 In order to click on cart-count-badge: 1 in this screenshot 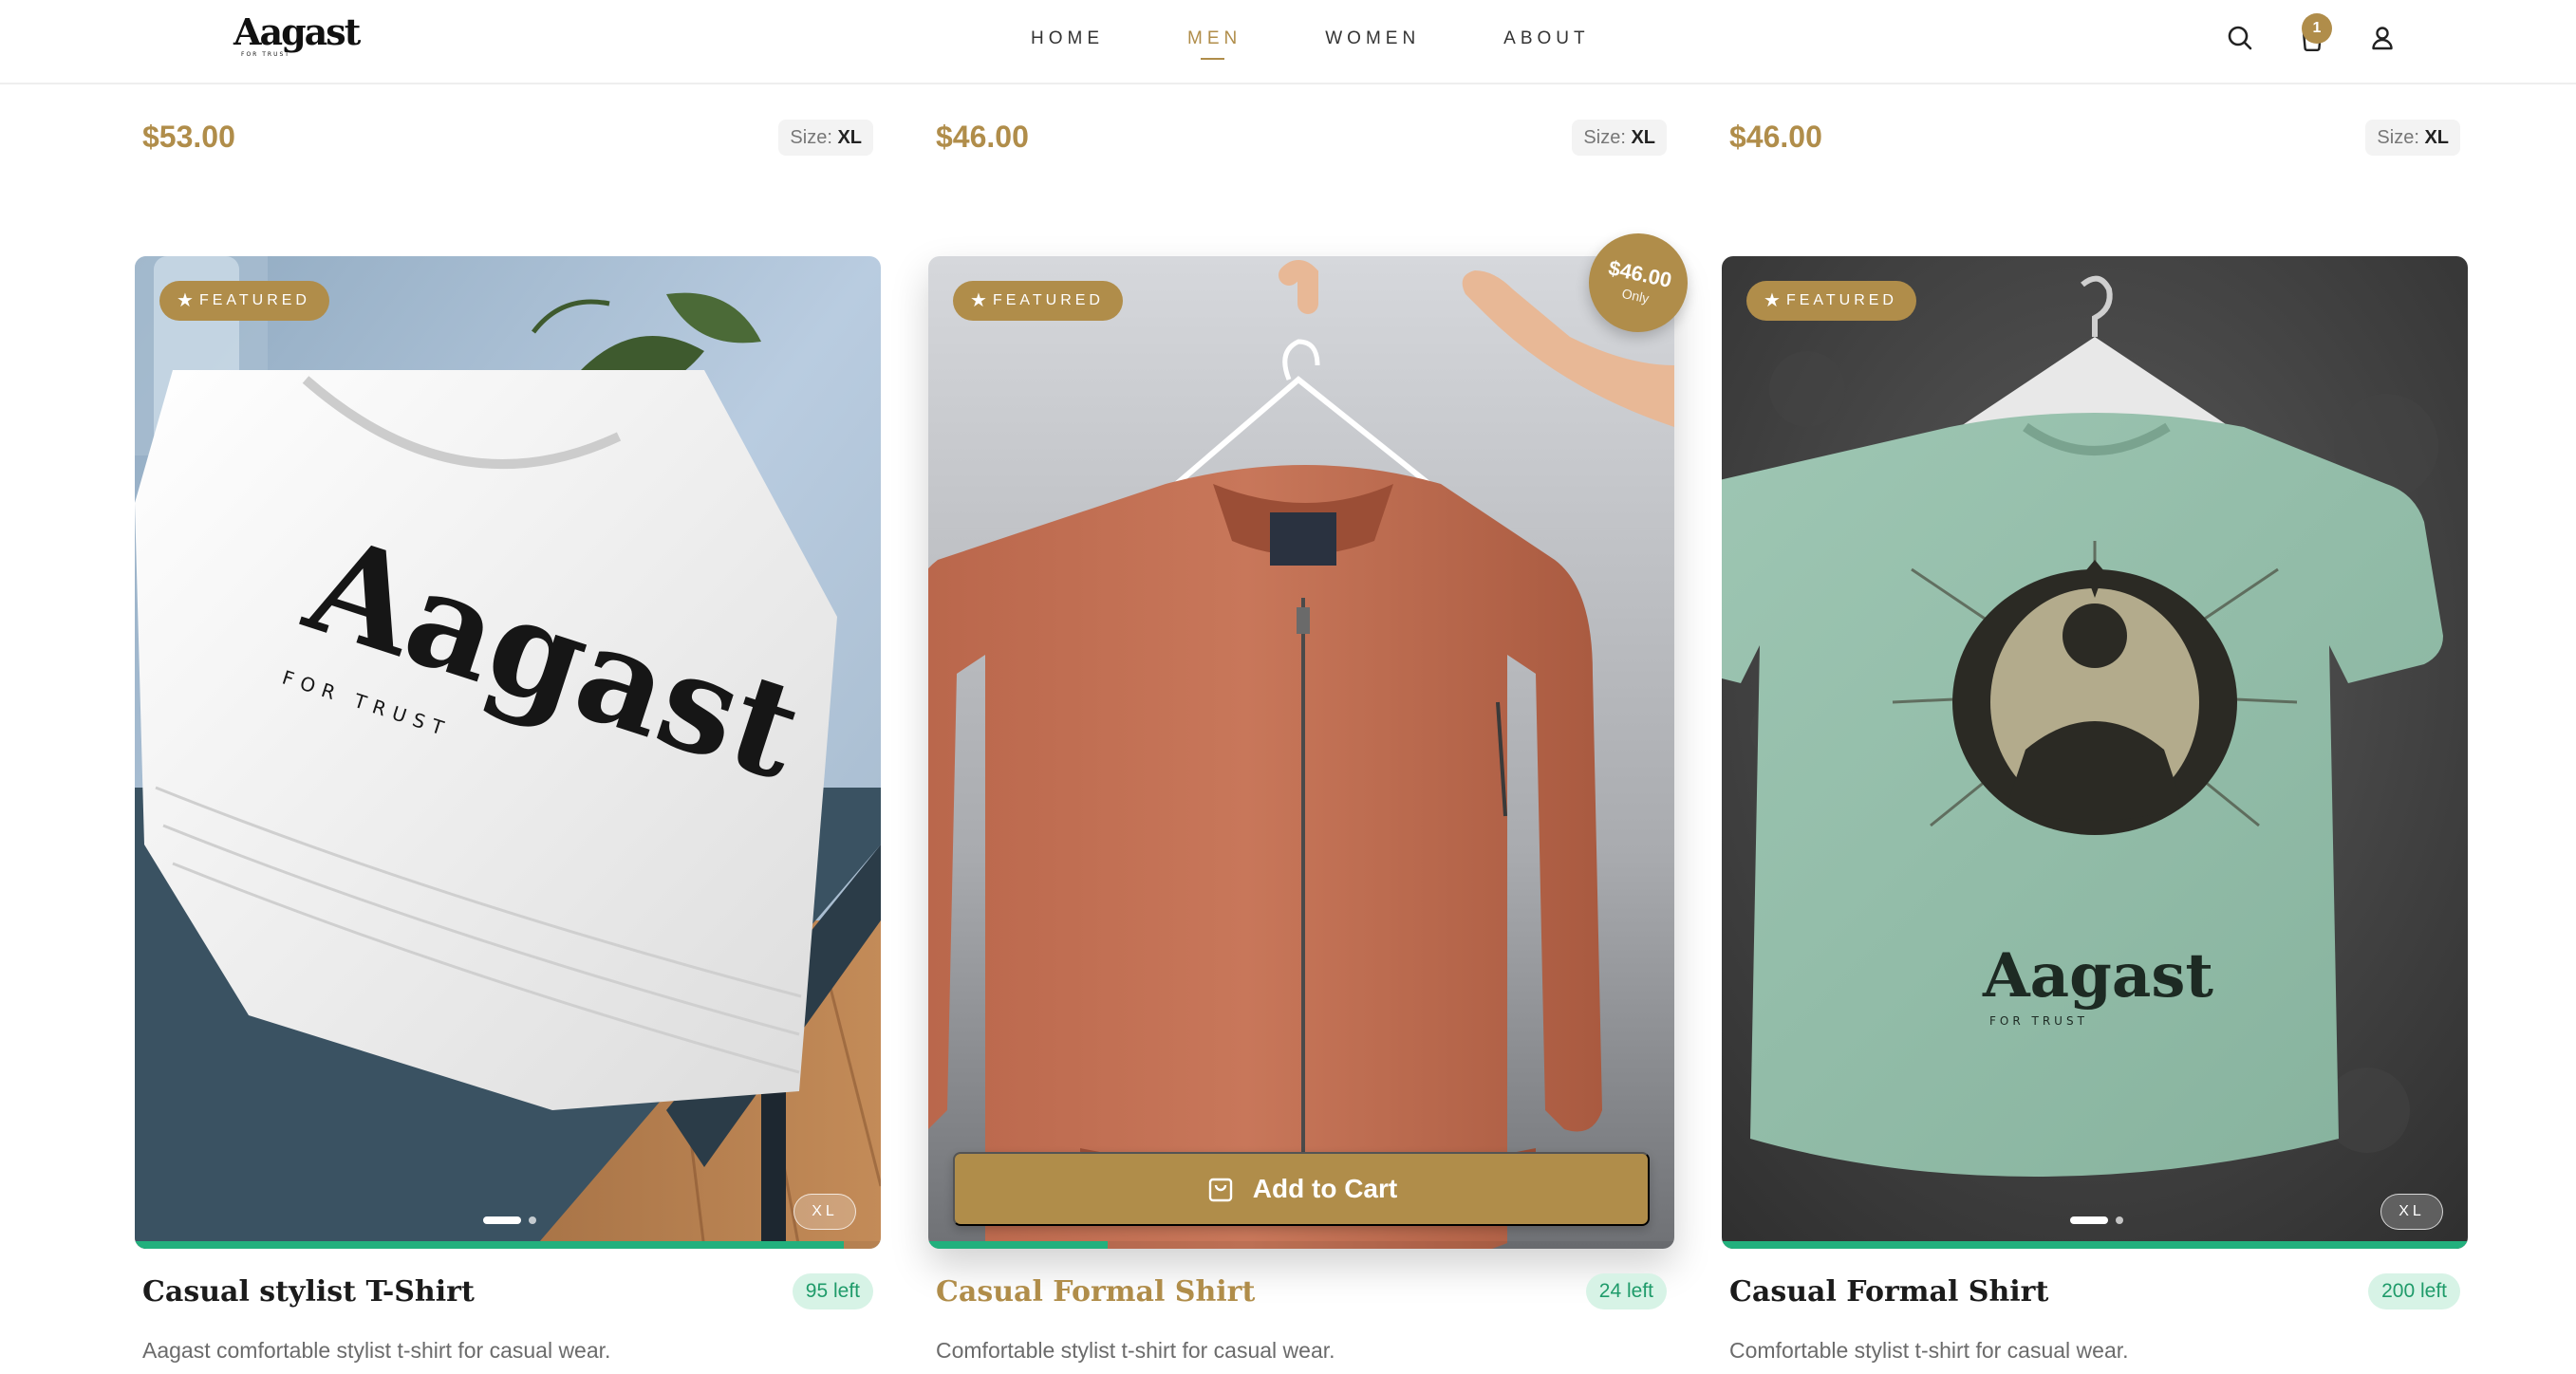, I will do `click(2317, 28)`.